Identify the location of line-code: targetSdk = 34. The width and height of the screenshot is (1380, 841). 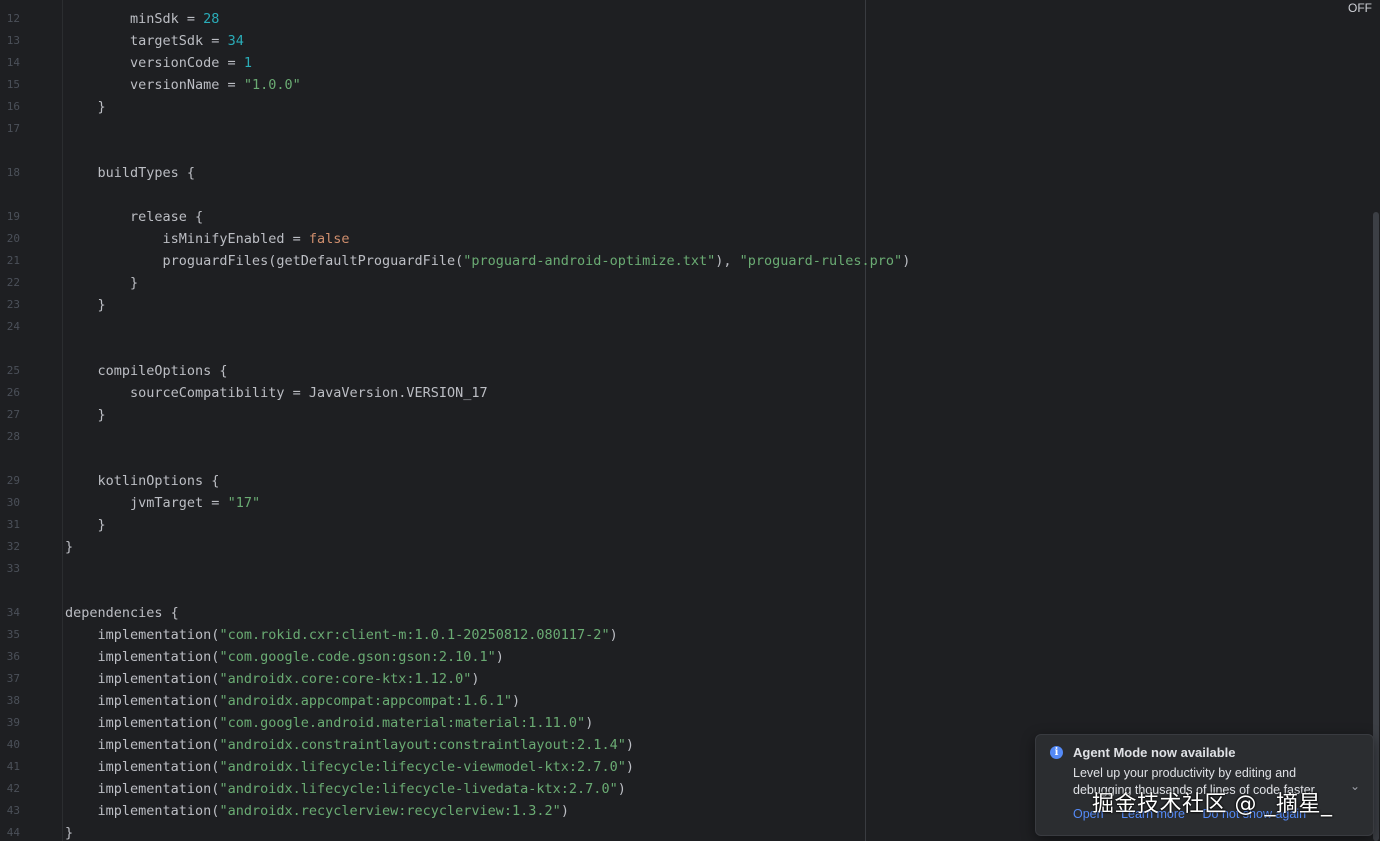
(154, 41).